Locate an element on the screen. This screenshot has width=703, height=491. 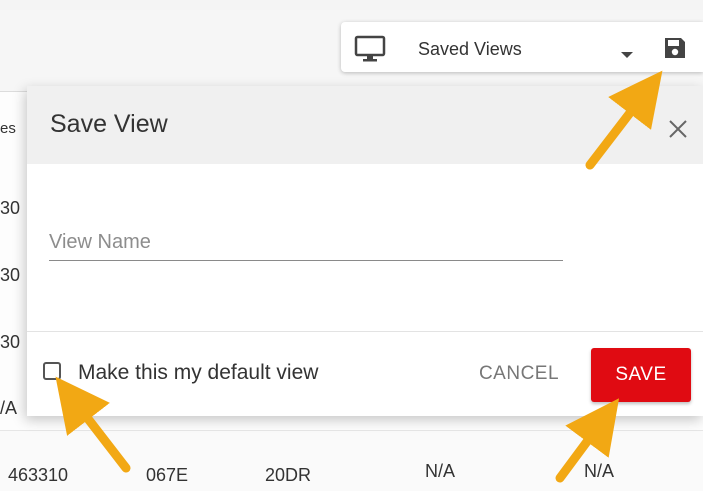
table-cell-fragment: /A is located at coordinates (9, 408).